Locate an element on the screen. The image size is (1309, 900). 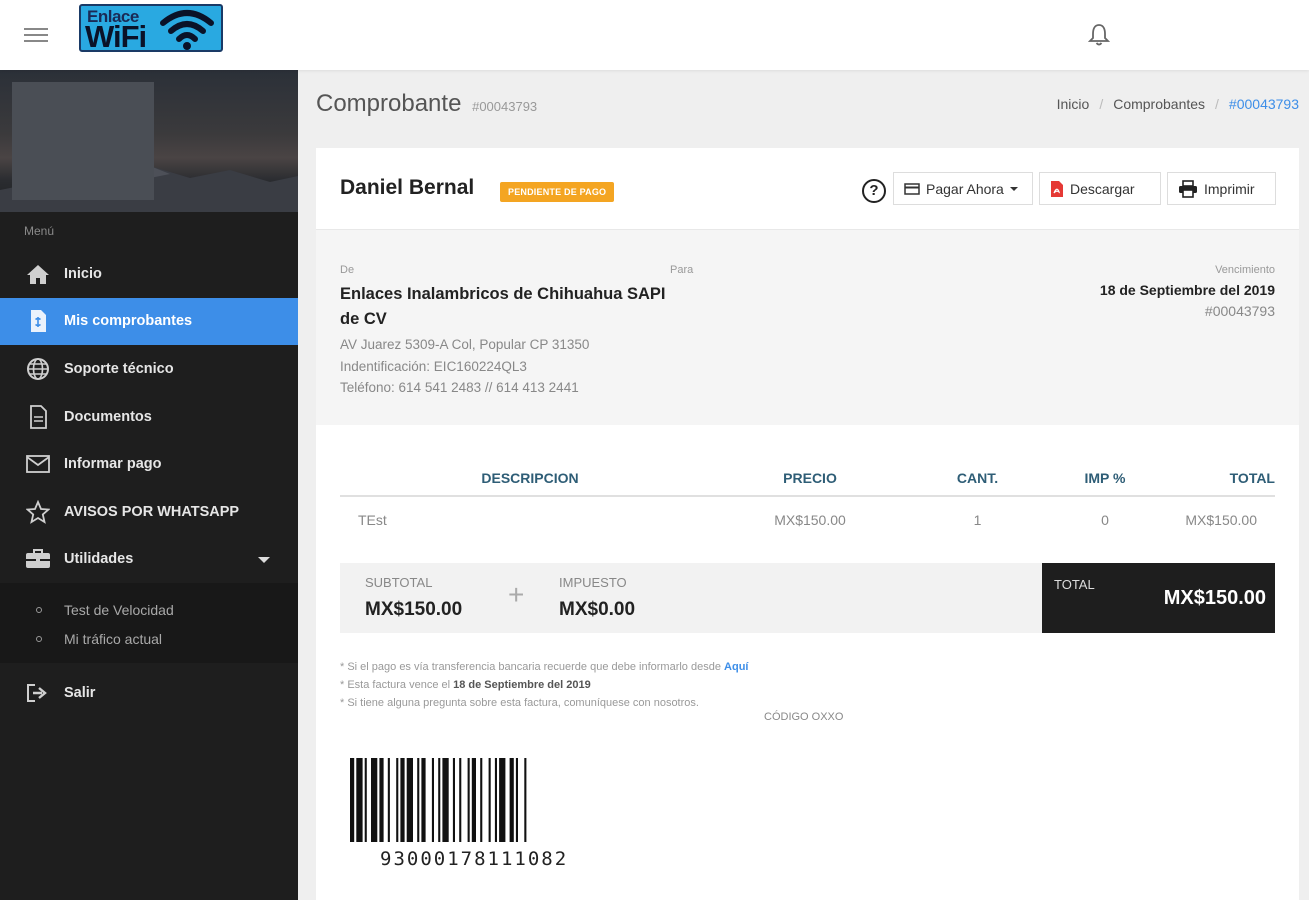
issuer-id: Indentificación: EIC160224QL3 is located at coordinates (433, 366).